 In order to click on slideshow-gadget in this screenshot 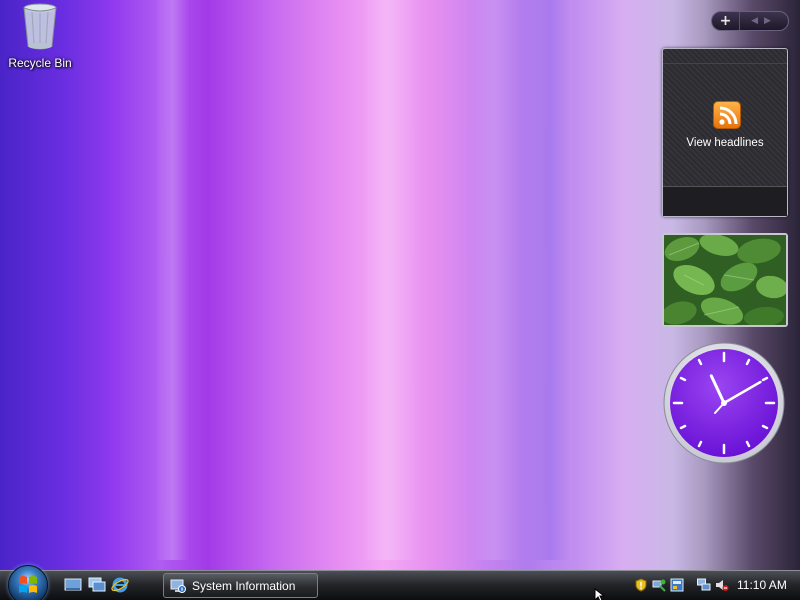, I will do `click(725, 280)`.